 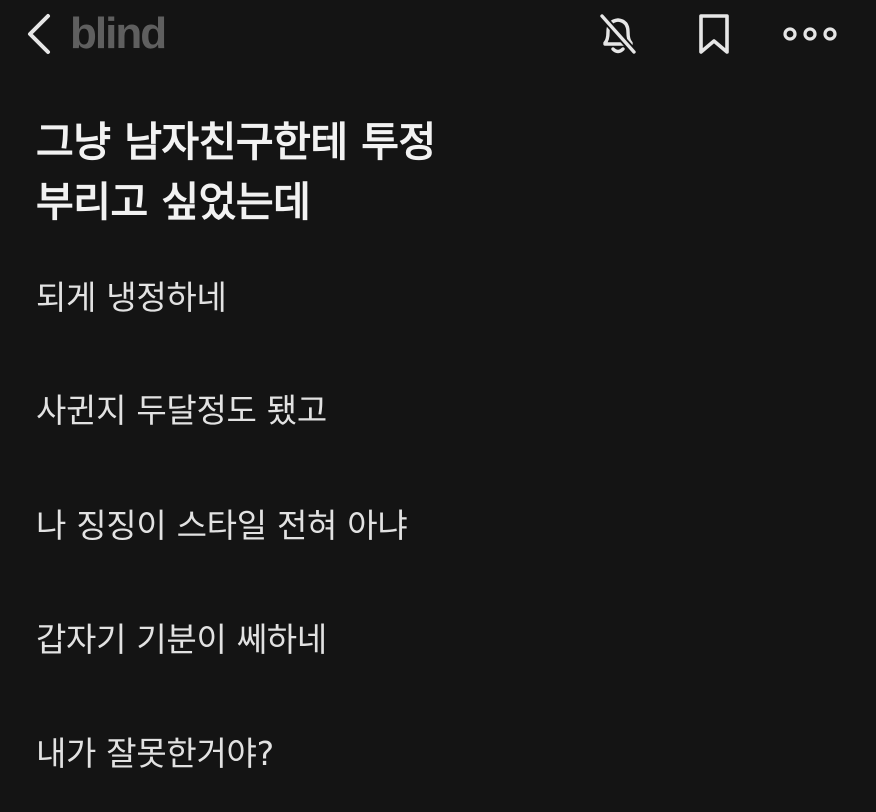 I want to click on more-options-button, so click(x=810, y=34).